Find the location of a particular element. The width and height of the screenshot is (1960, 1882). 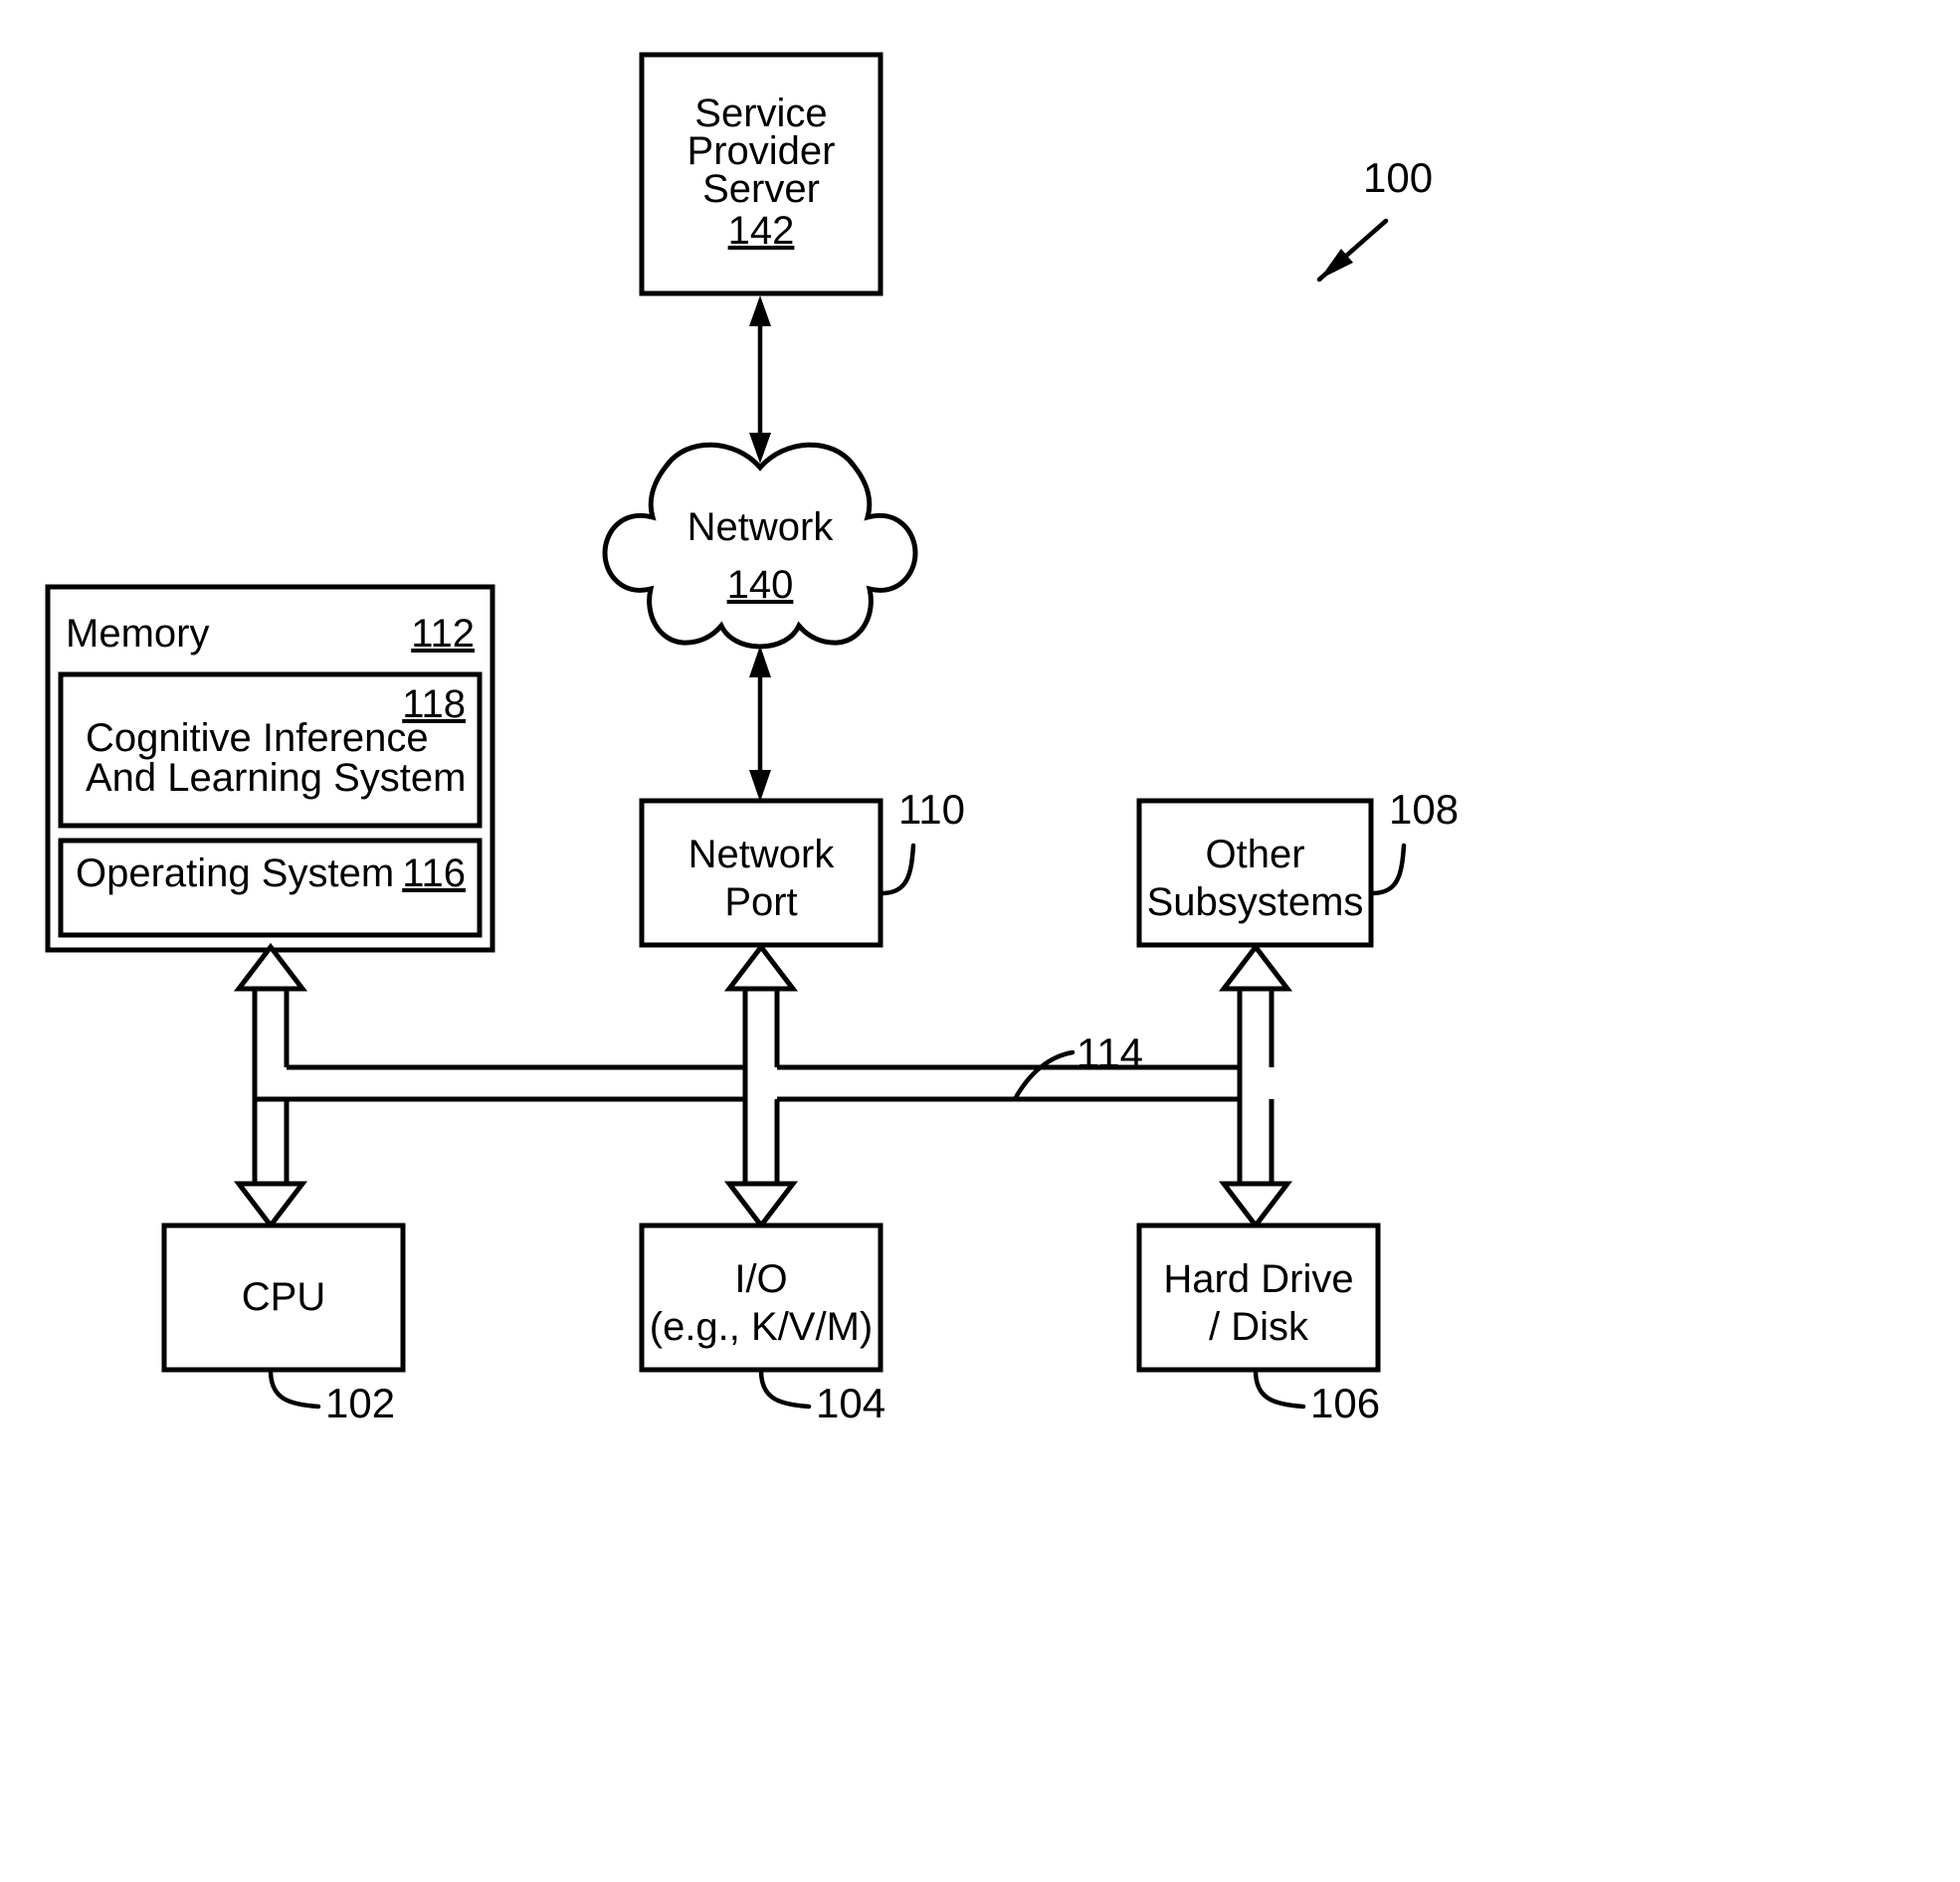

other-subsystems-line2: Subsystems is located at coordinates (1255, 902).